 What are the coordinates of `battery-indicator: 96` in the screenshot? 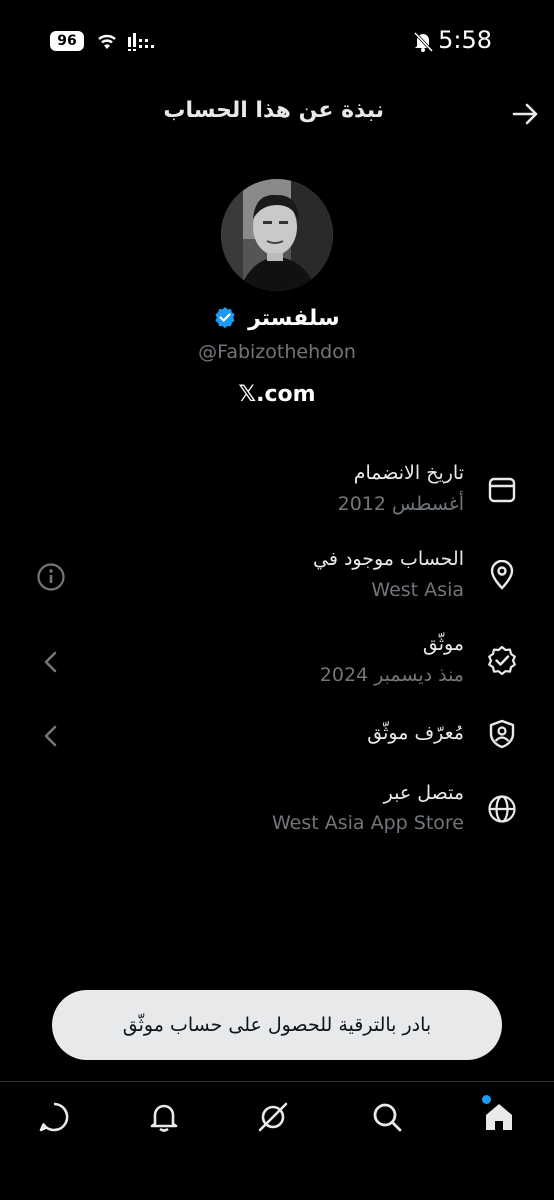 It's located at (67, 41).